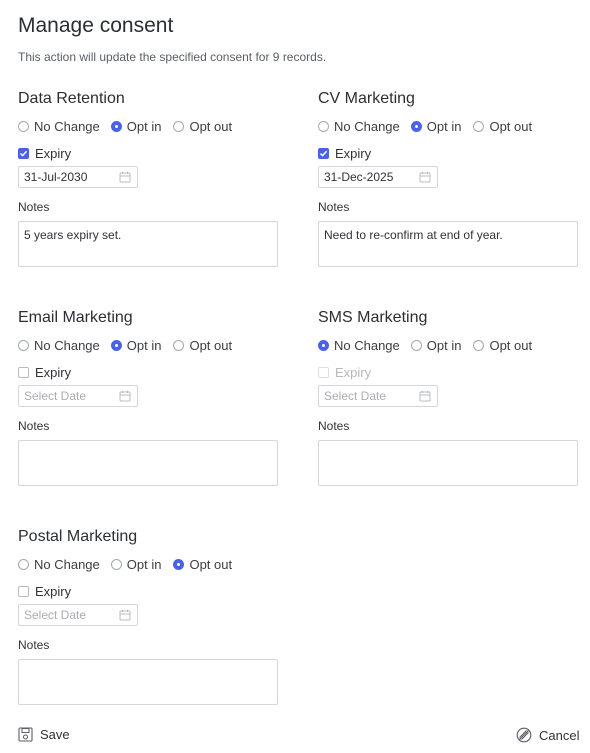 This screenshot has height=753, width=590. I want to click on expiry-date-input: 31-Jul-2030, so click(78, 177).